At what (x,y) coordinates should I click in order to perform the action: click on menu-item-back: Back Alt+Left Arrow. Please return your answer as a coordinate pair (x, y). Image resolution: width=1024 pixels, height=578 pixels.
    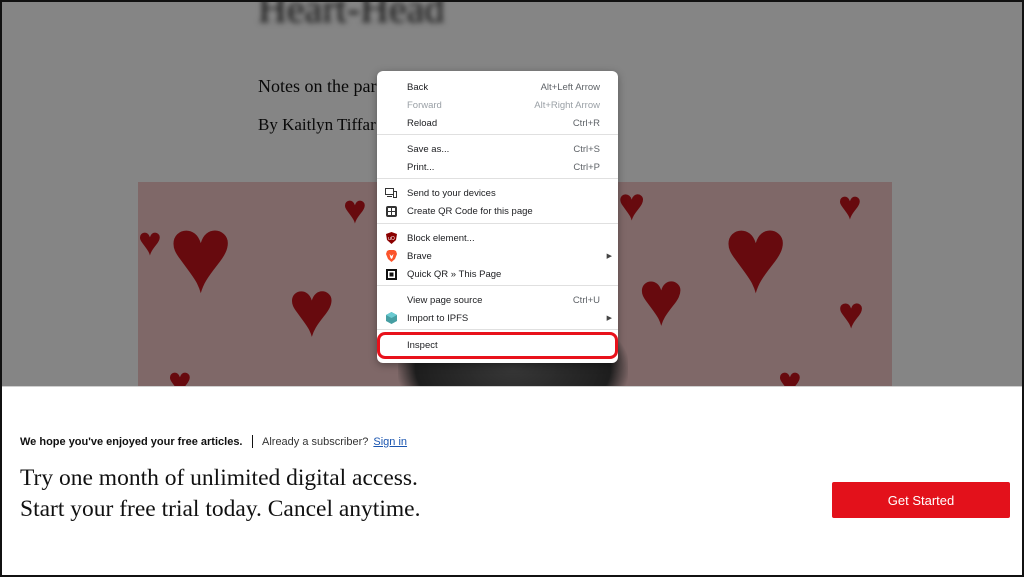
    Looking at the image, I should click on (497, 87).